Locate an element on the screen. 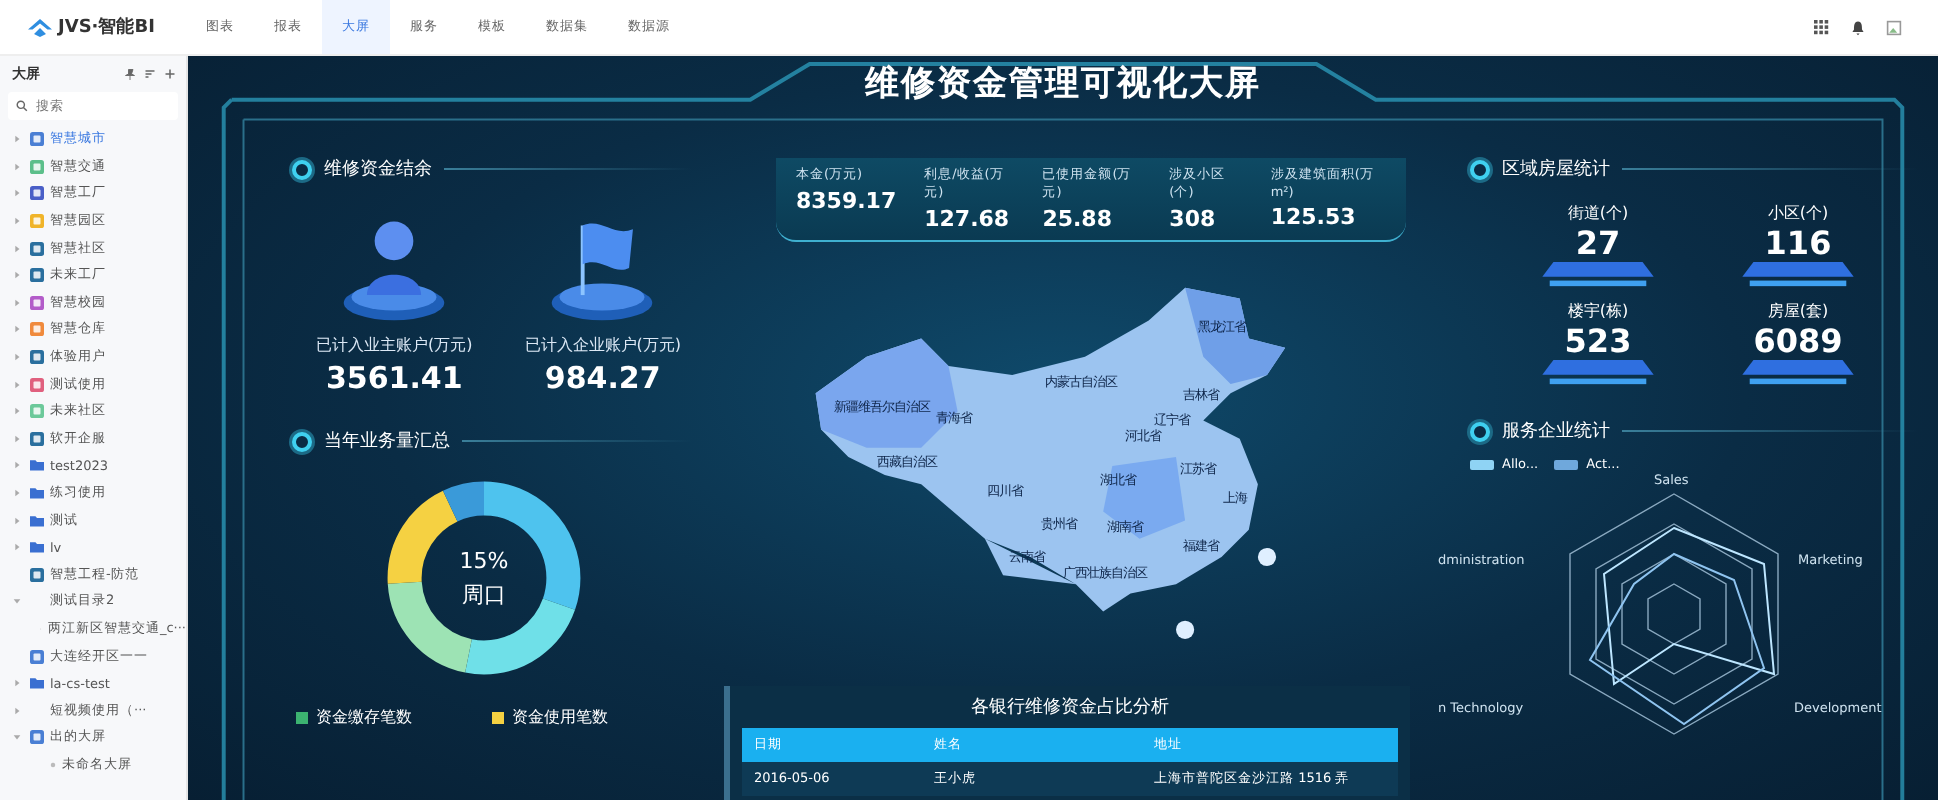  metric-label: 已计入企业账户(万元) is located at coordinates (602, 345).